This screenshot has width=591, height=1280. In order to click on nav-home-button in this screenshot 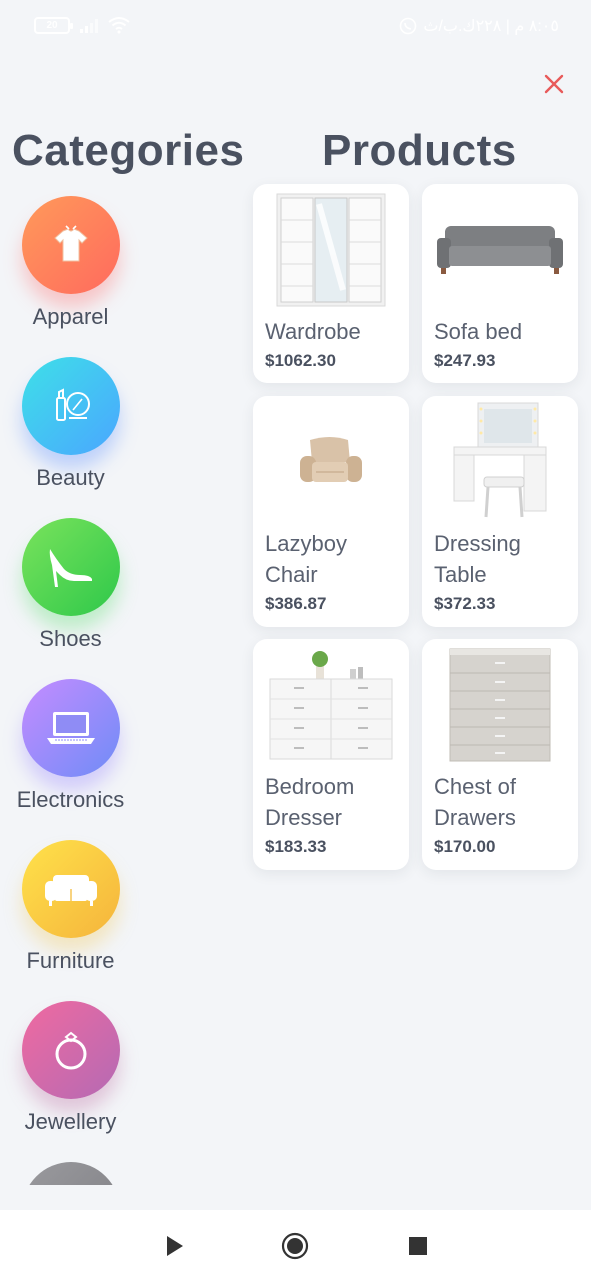, I will do `click(295, 1246)`.